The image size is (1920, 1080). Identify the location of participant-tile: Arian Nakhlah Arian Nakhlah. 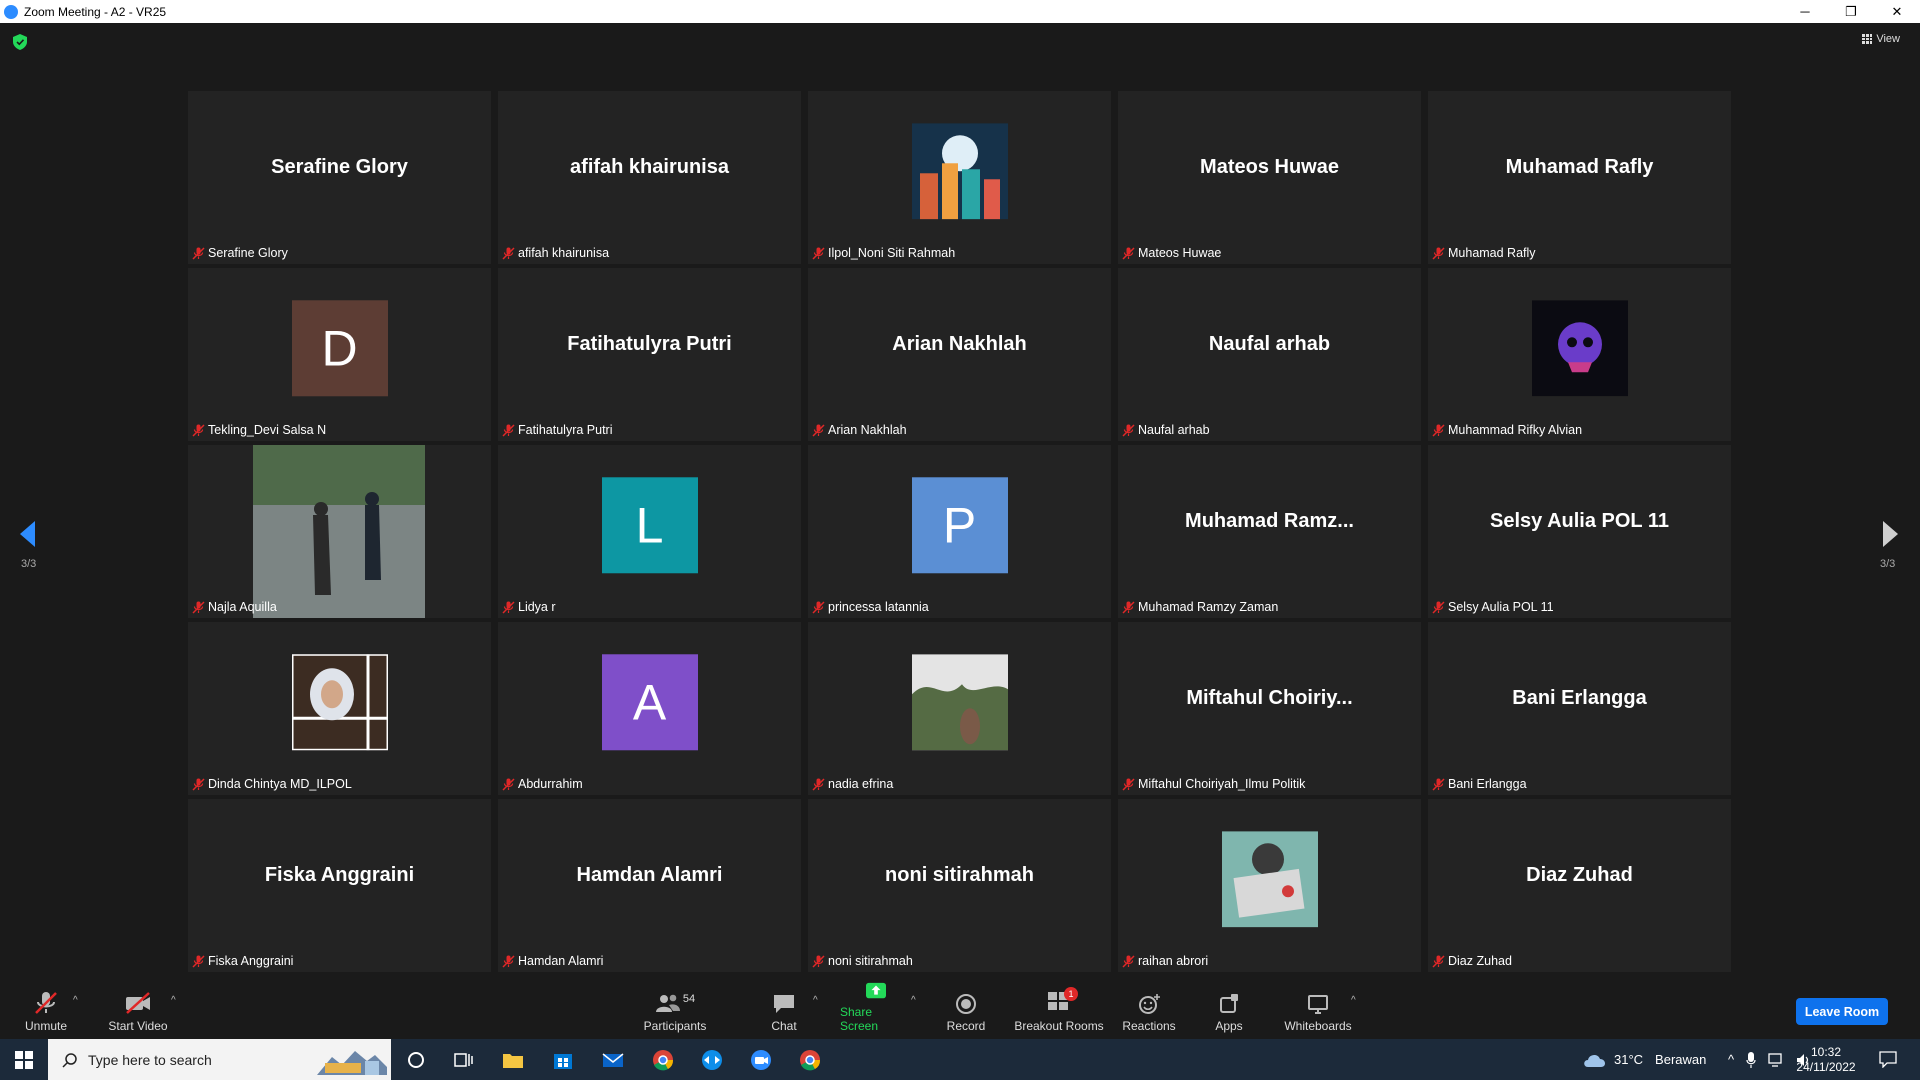
(959, 354).